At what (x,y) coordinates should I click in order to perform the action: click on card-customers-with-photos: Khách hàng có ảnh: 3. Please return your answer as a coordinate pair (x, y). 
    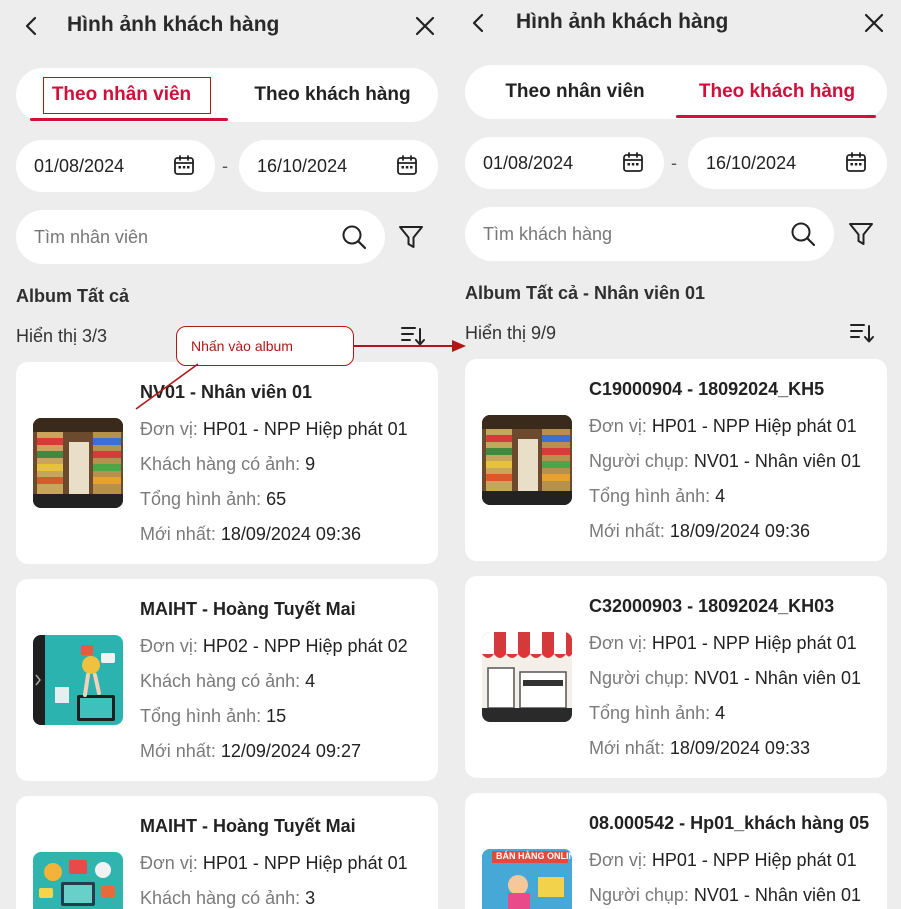
    Looking at the image, I should click on (228, 898).